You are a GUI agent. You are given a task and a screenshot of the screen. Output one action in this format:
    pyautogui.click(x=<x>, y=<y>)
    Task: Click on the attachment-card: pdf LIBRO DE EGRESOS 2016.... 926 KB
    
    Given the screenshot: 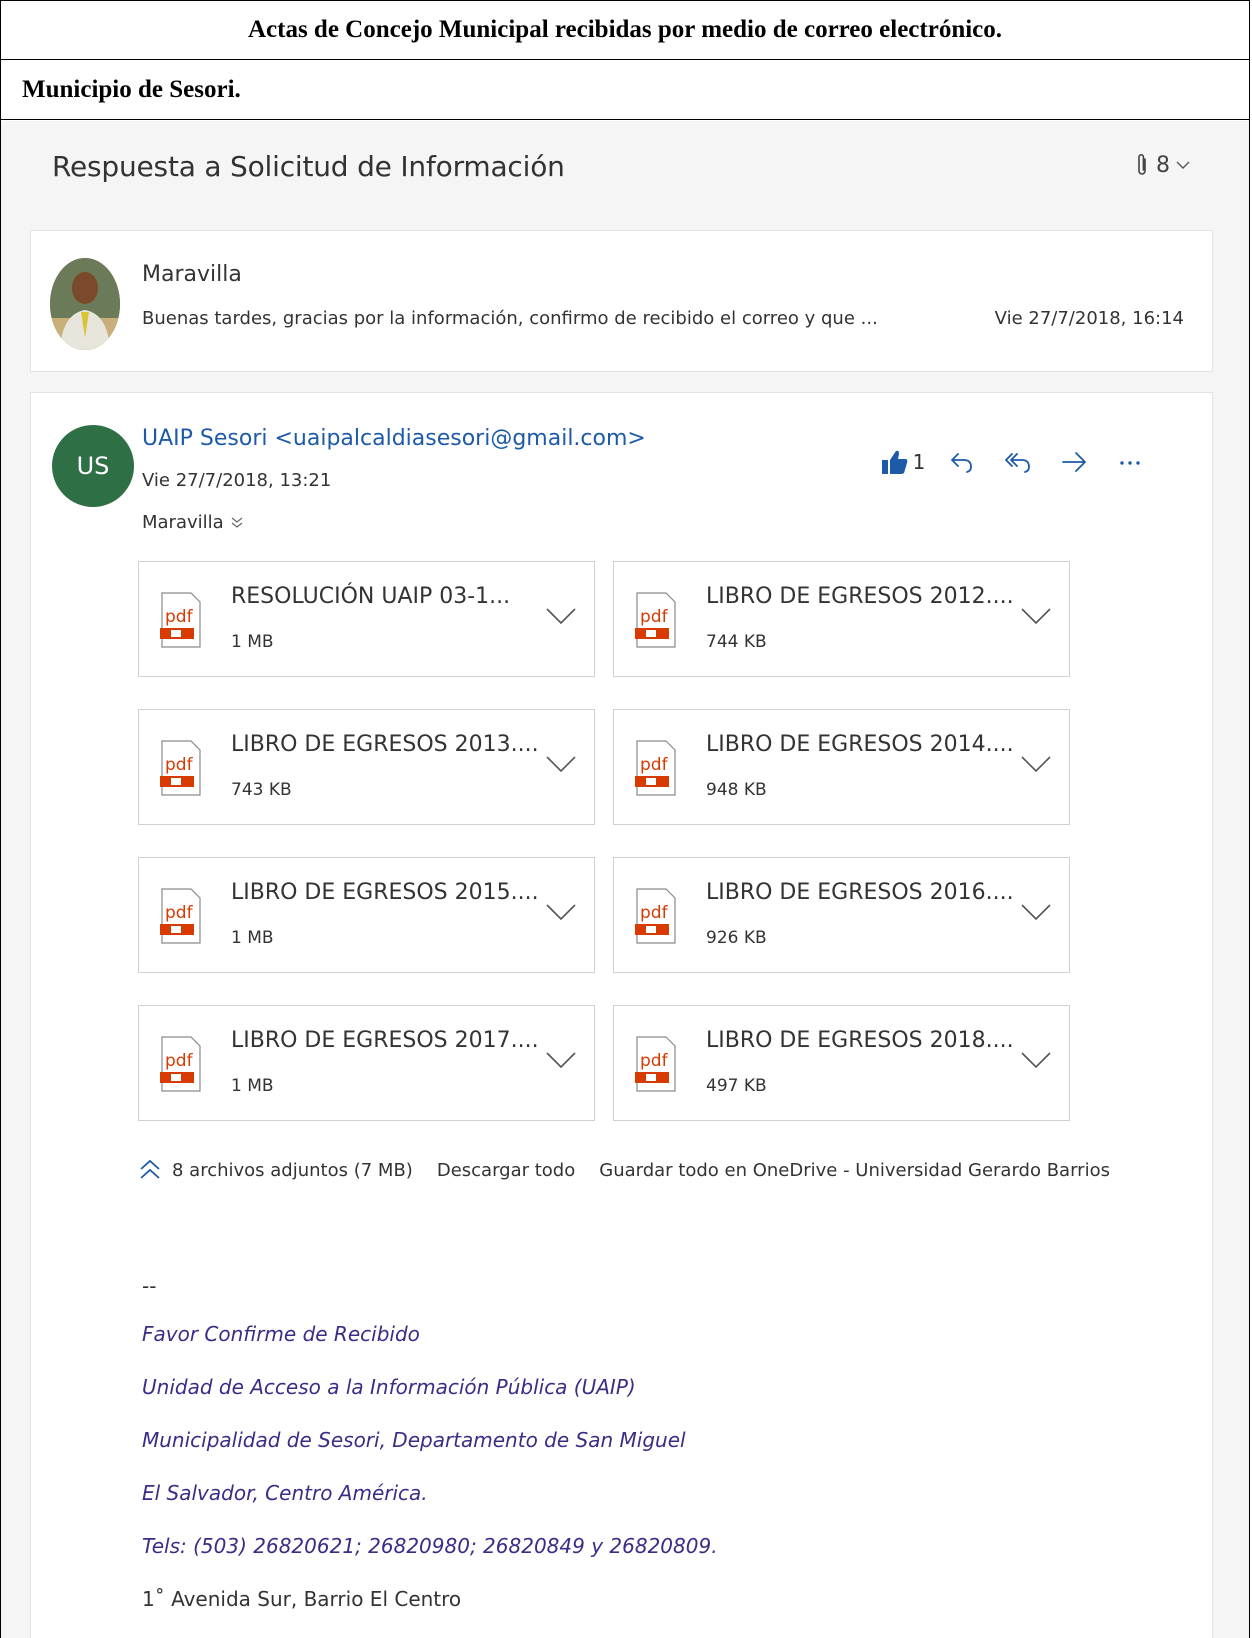 What is the action you would take?
    pyautogui.click(x=841, y=915)
    